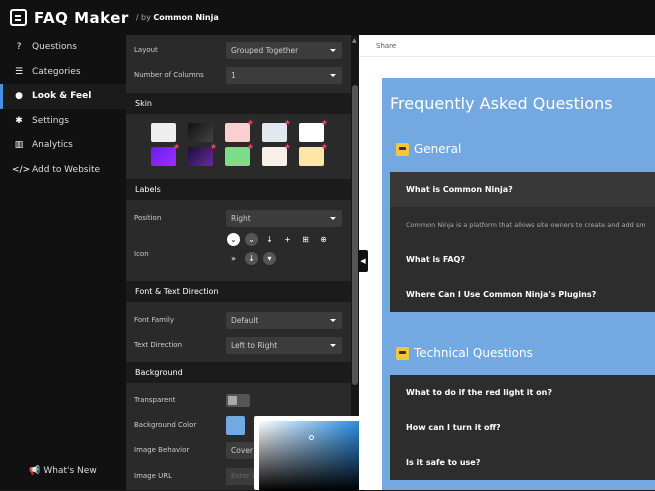  What do you see at coordinates (186, 17) in the screenshot?
I see `brand-name: Common Ninja` at bounding box center [186, 17].